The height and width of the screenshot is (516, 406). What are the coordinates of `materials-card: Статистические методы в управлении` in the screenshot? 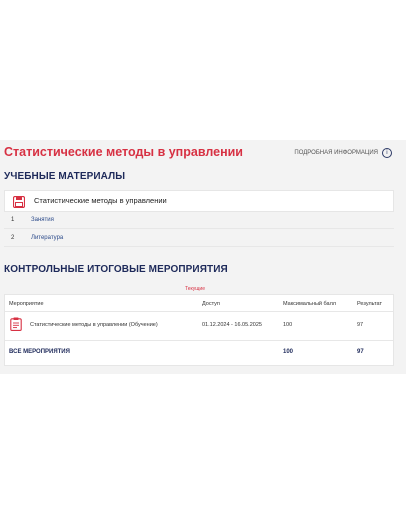 It's located at (199, 201).